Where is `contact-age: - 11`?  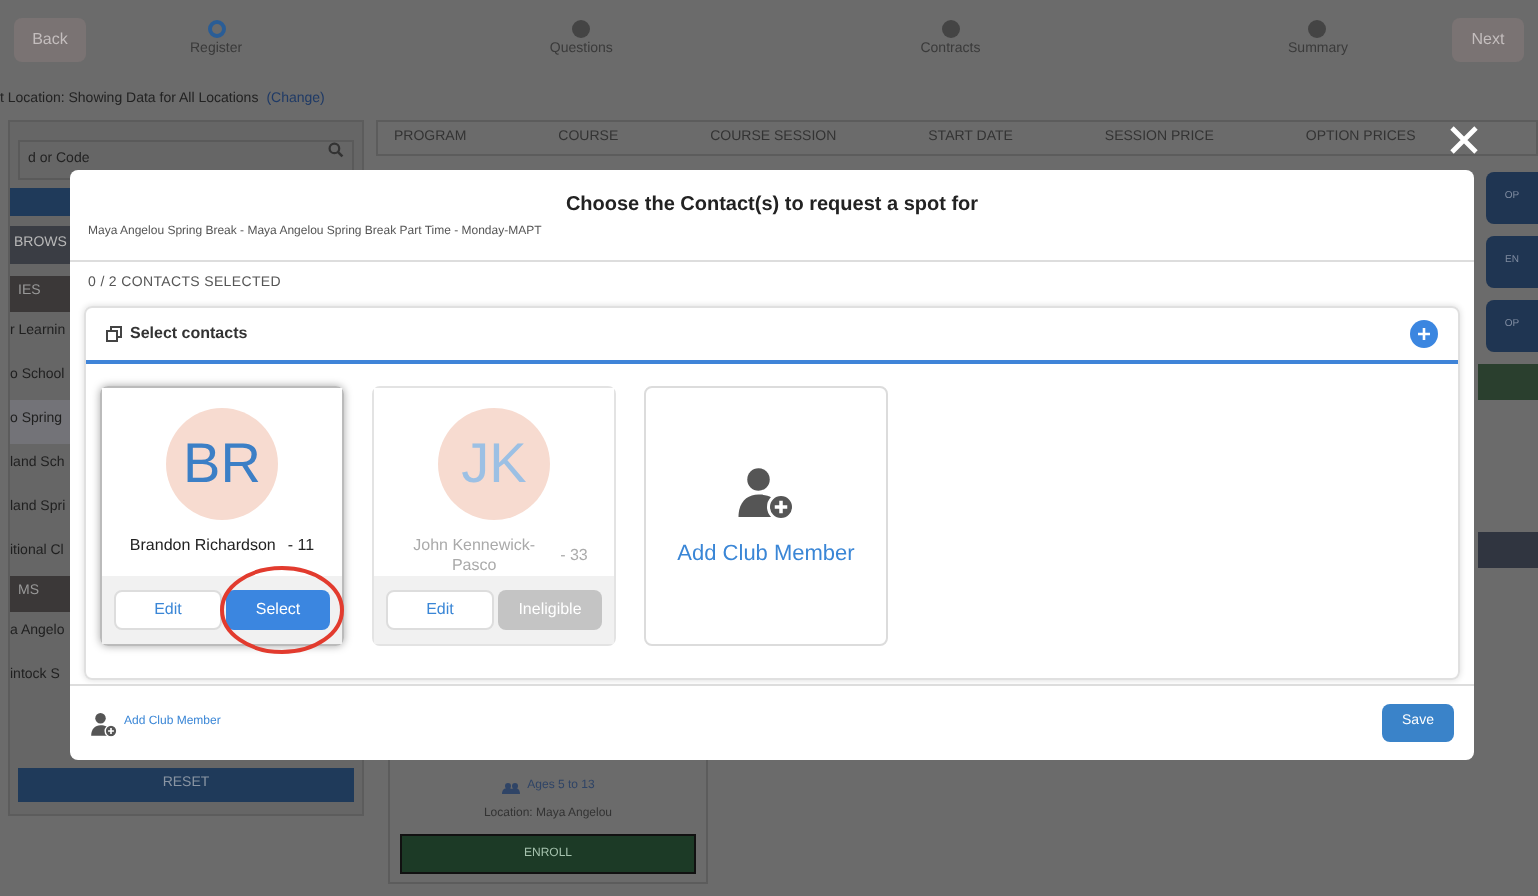
contact-age: - 11 is located at coordinates (301, 546).